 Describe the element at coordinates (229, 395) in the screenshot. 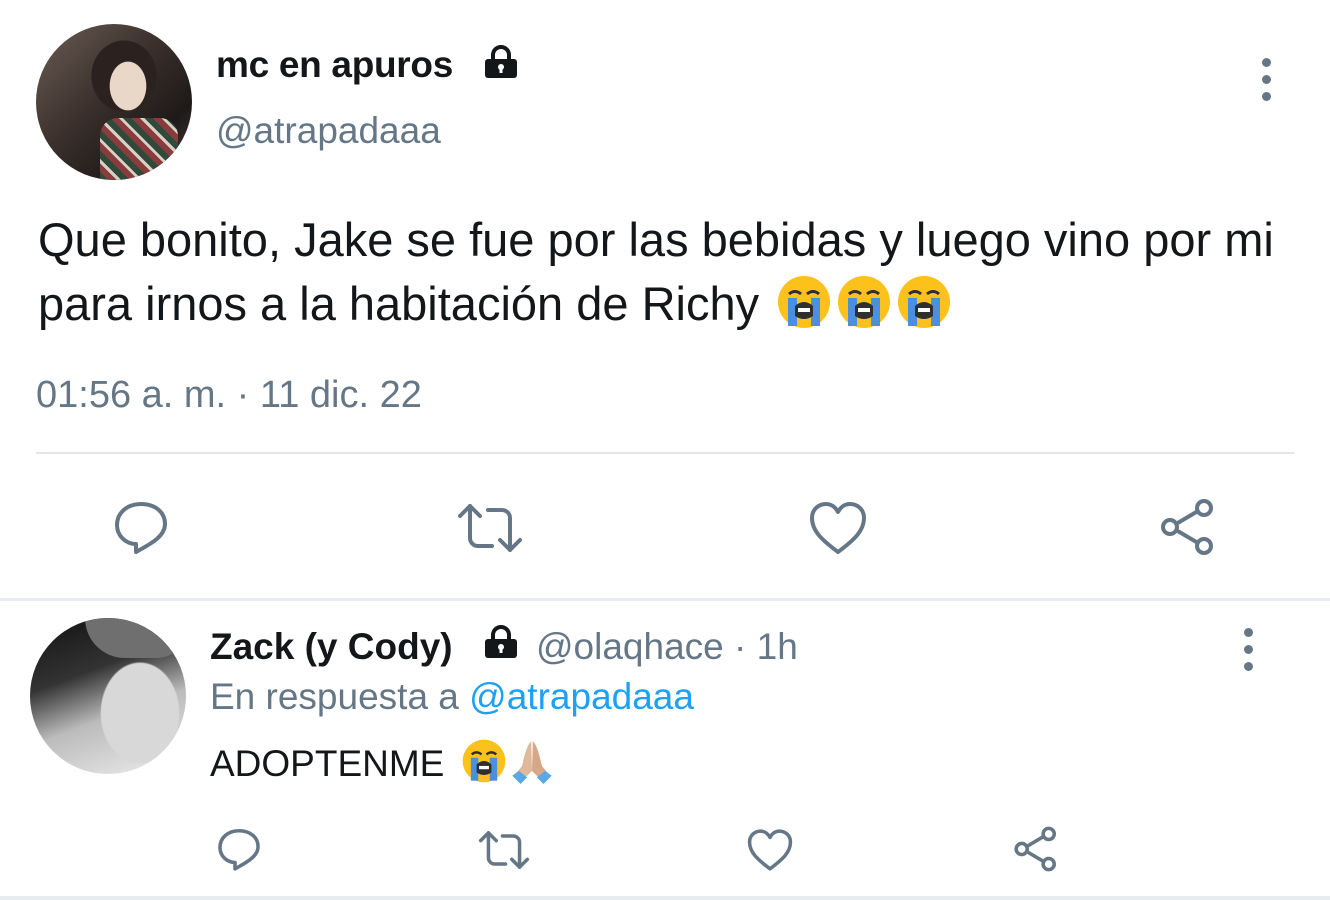

I see `tweet-timestamp: 01:56 a. m. · 11 dic. 22` at that location.